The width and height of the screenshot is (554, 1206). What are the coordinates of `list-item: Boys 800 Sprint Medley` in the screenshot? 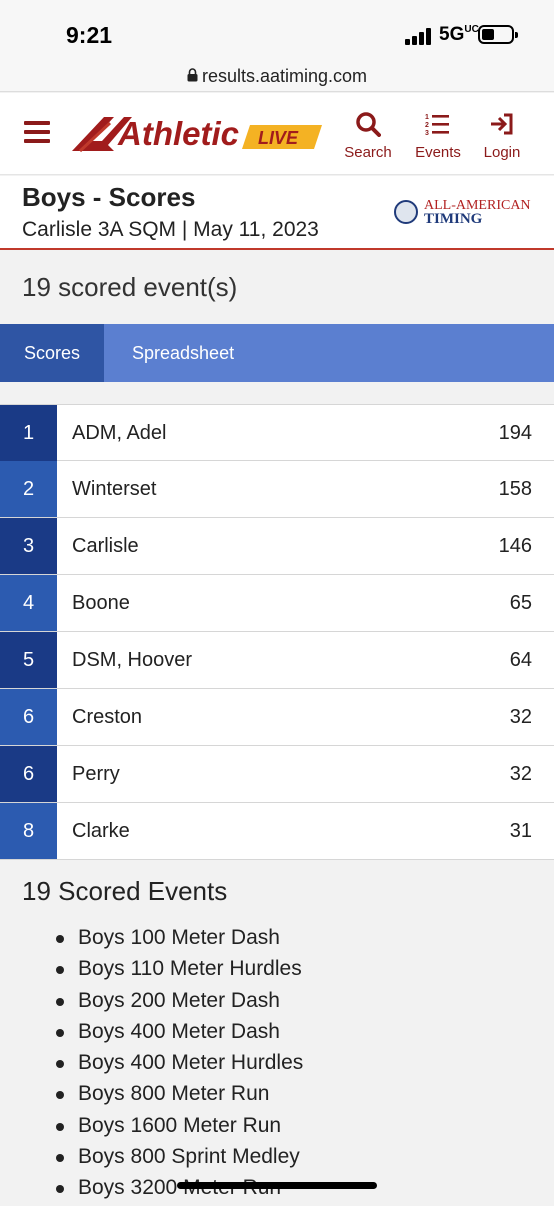 It's located at (179, 1158).